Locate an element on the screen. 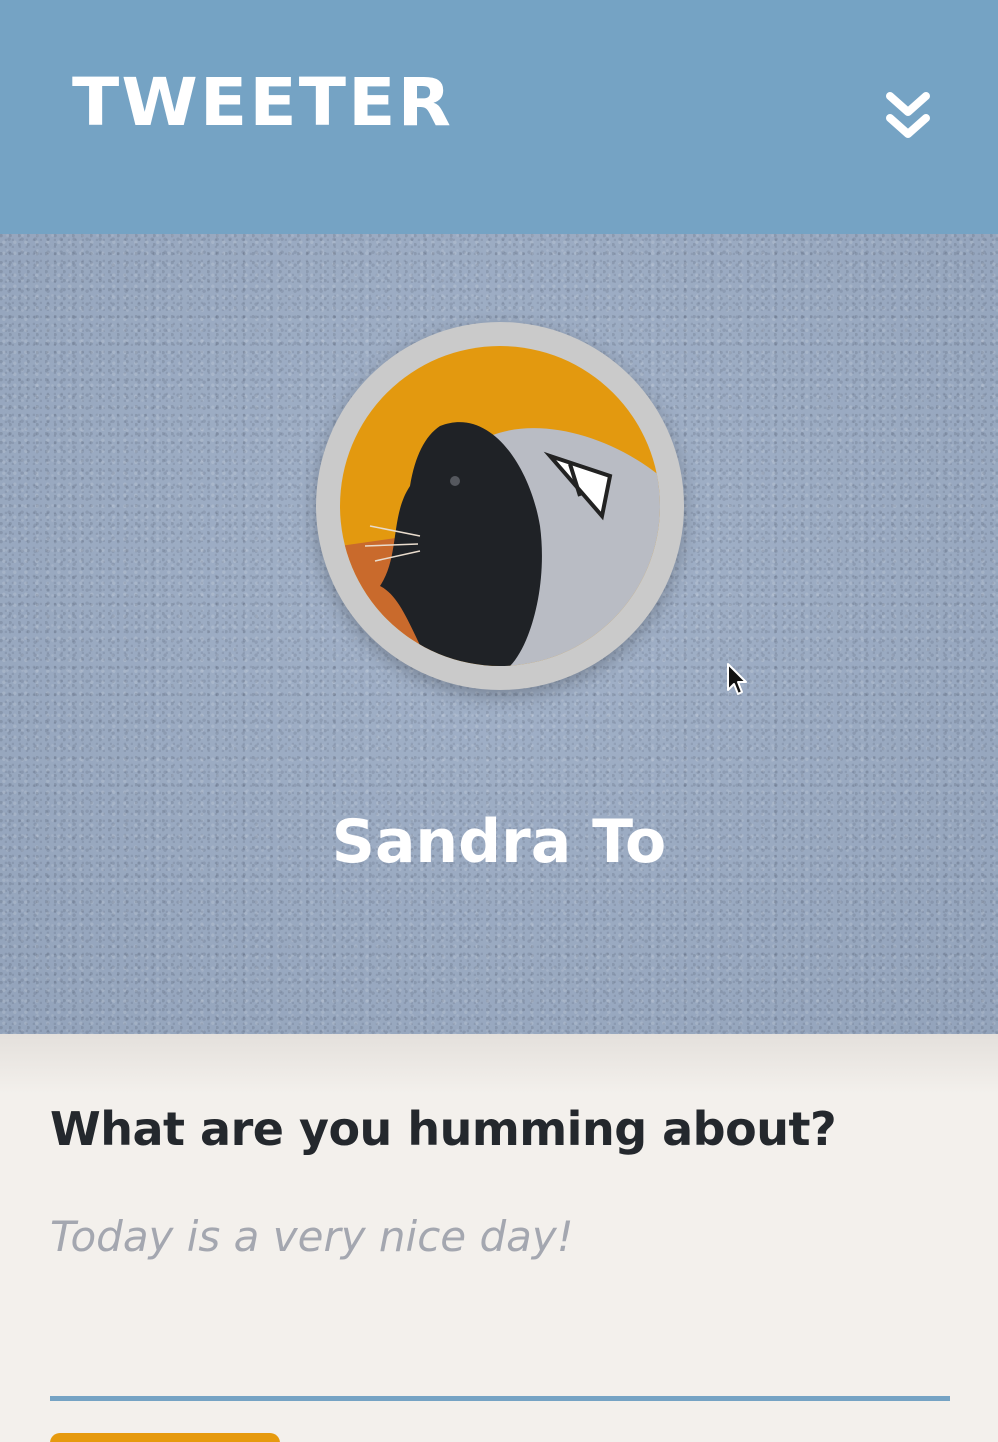 This screenshot has height=1442, width=998. profile-display-name: Sandra To is located at coordinates (499, 842).